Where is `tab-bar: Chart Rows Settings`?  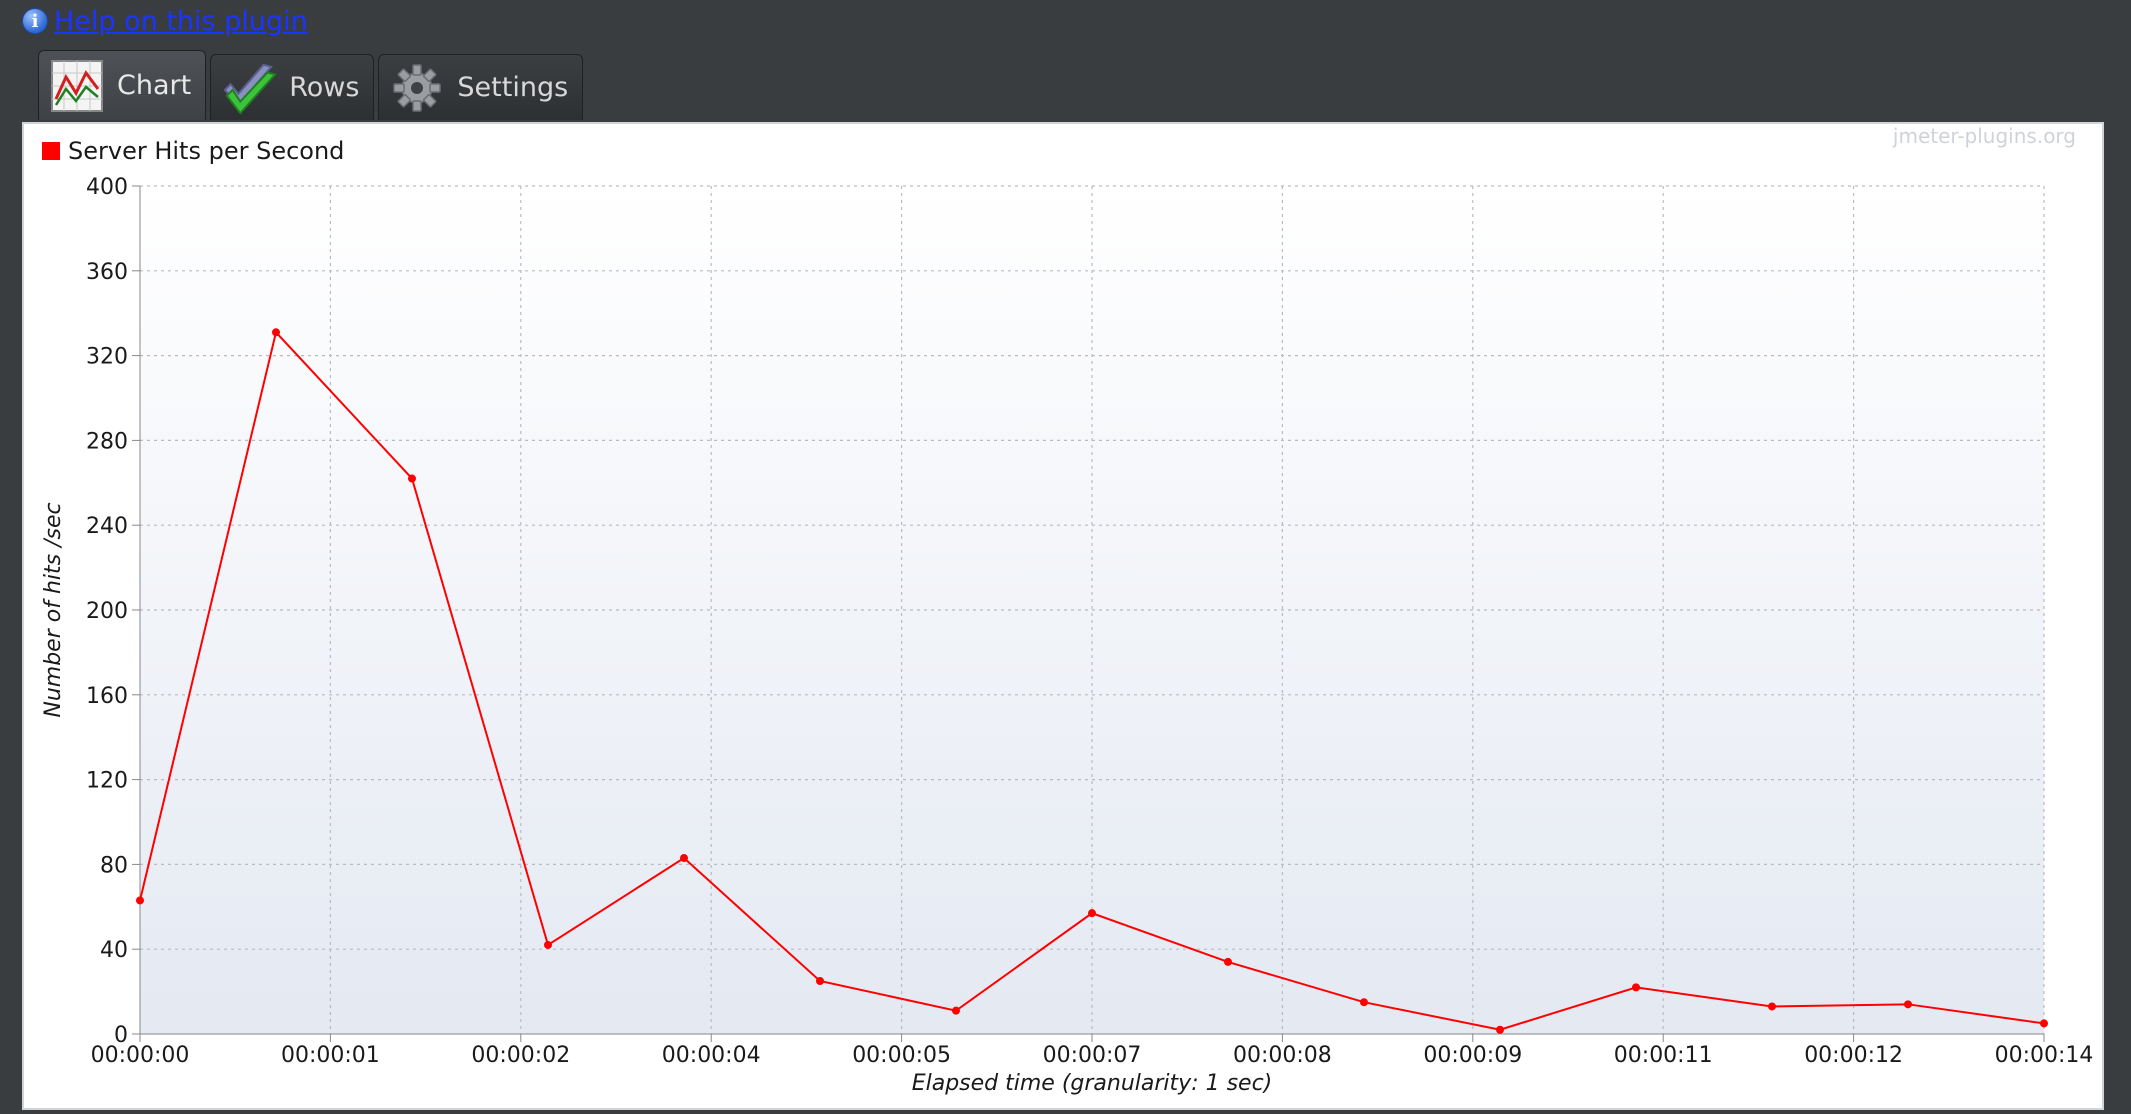 tab-bar: Chart Rows Settings is located at coordinates (311, 85).